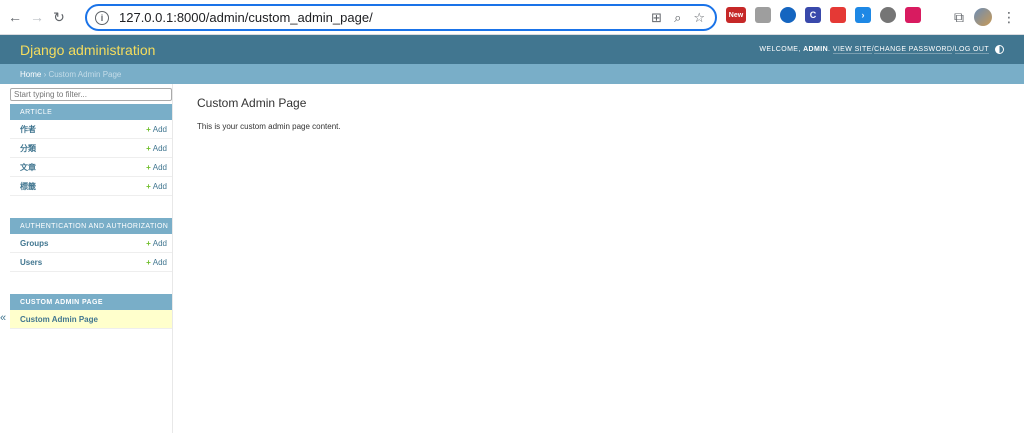 The height and width of the screenshot is (433, 1024). I want to click on list-item: Groups + Add, so click(91, 243).